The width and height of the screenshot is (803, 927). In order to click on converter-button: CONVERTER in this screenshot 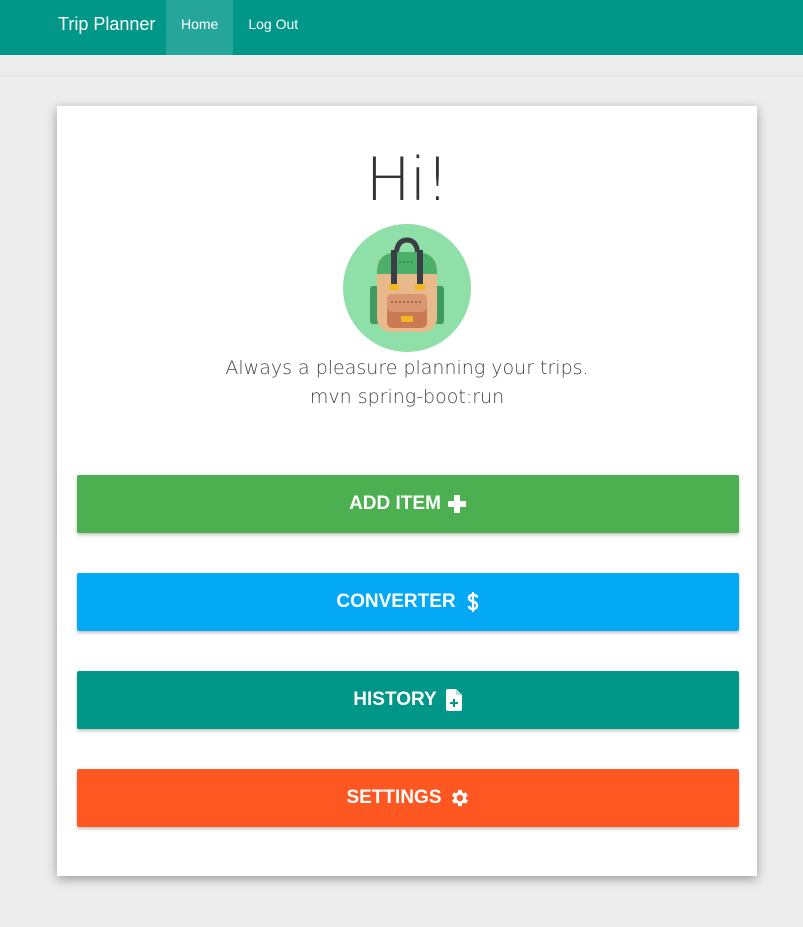, I will do `click(408, 602)`.